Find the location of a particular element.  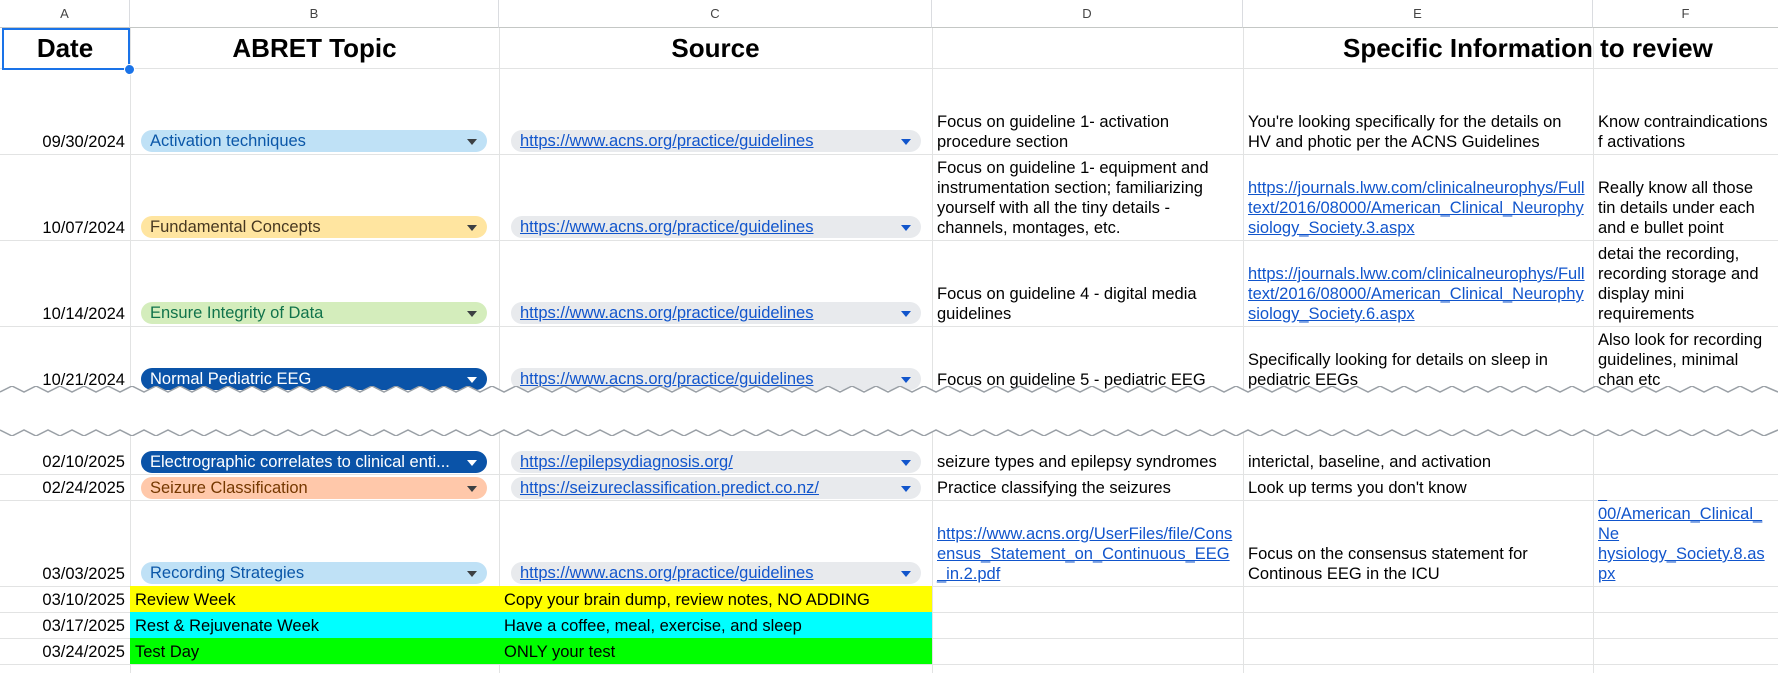

column-header-f: F is located at coordinates (1685, 14).